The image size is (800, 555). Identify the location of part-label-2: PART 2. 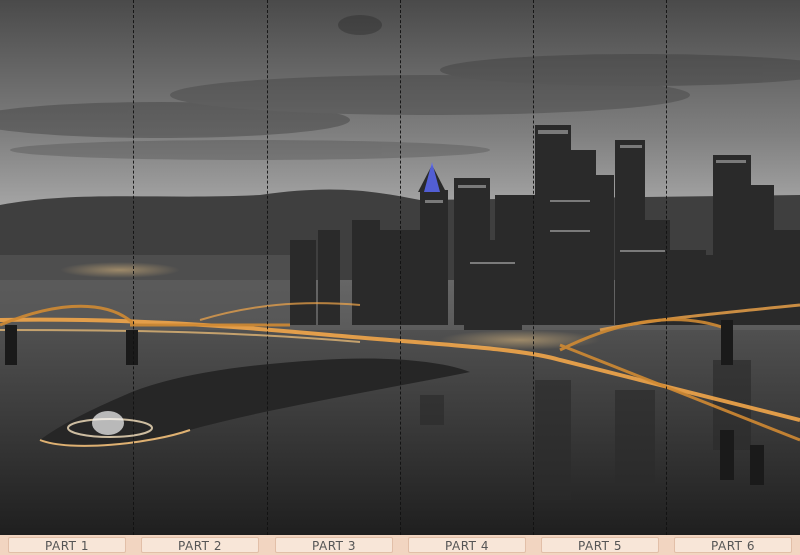
(200, 545).